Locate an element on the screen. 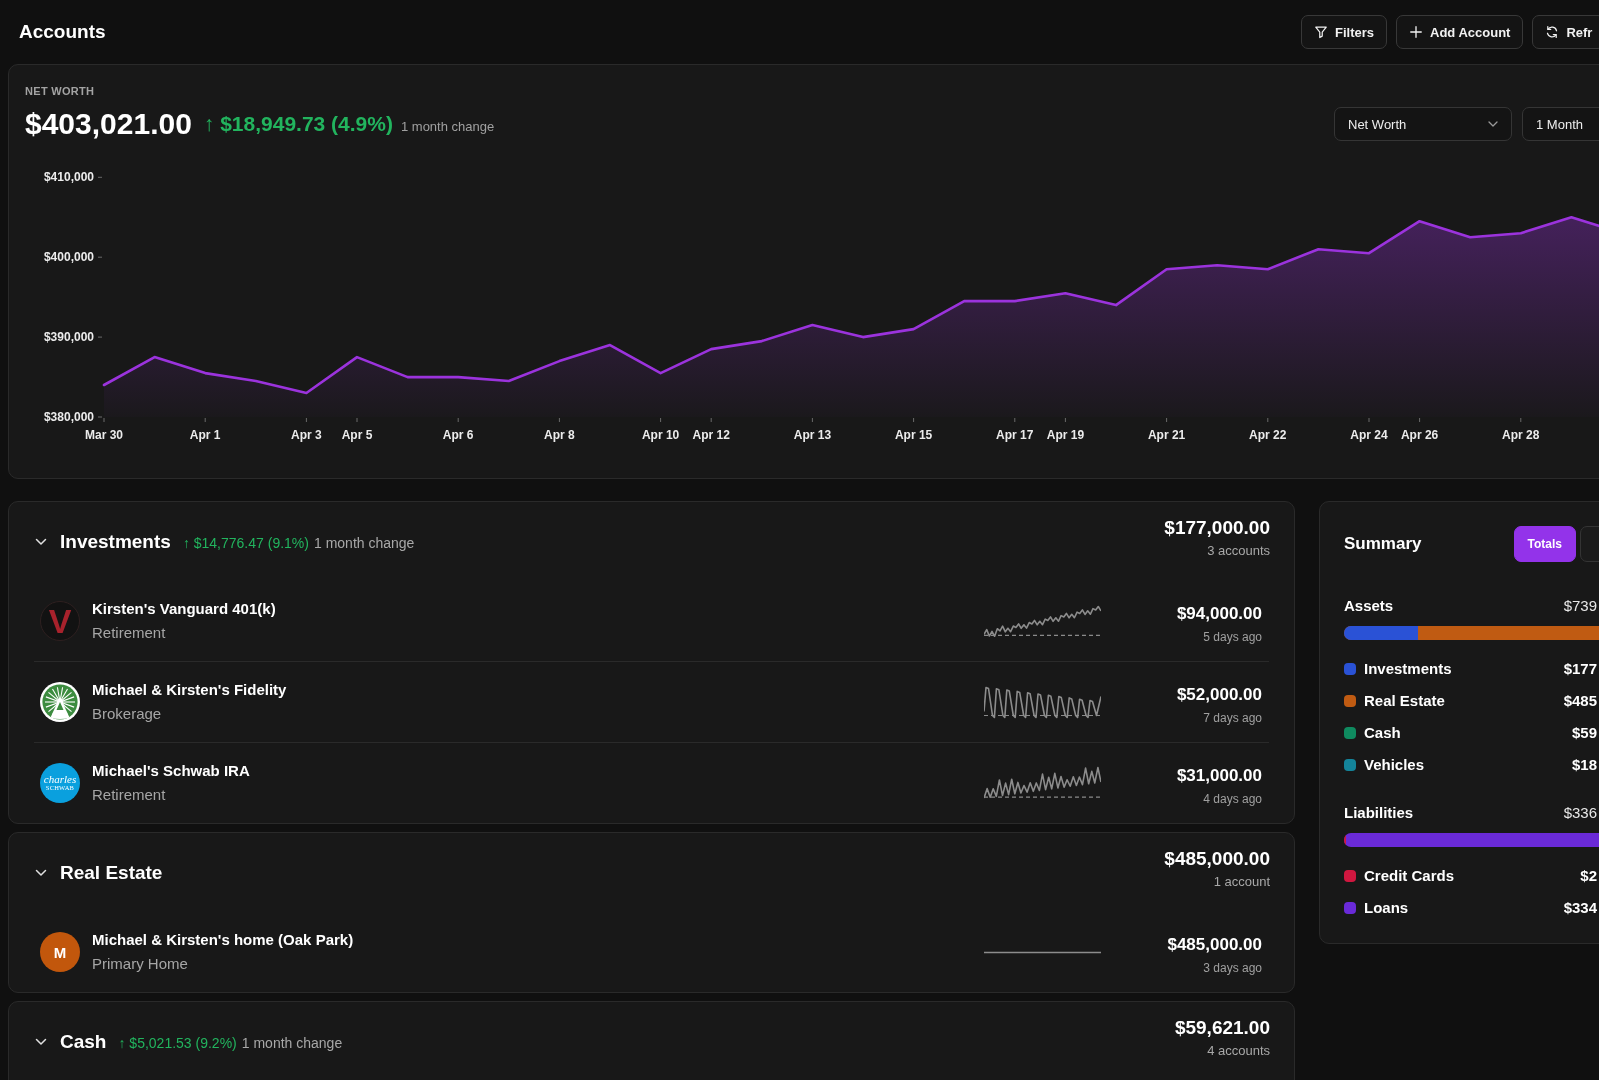 The width and height of the screenshot is (1599, 1080). axis-label: $380,000 is located at coordinates (68, 417).